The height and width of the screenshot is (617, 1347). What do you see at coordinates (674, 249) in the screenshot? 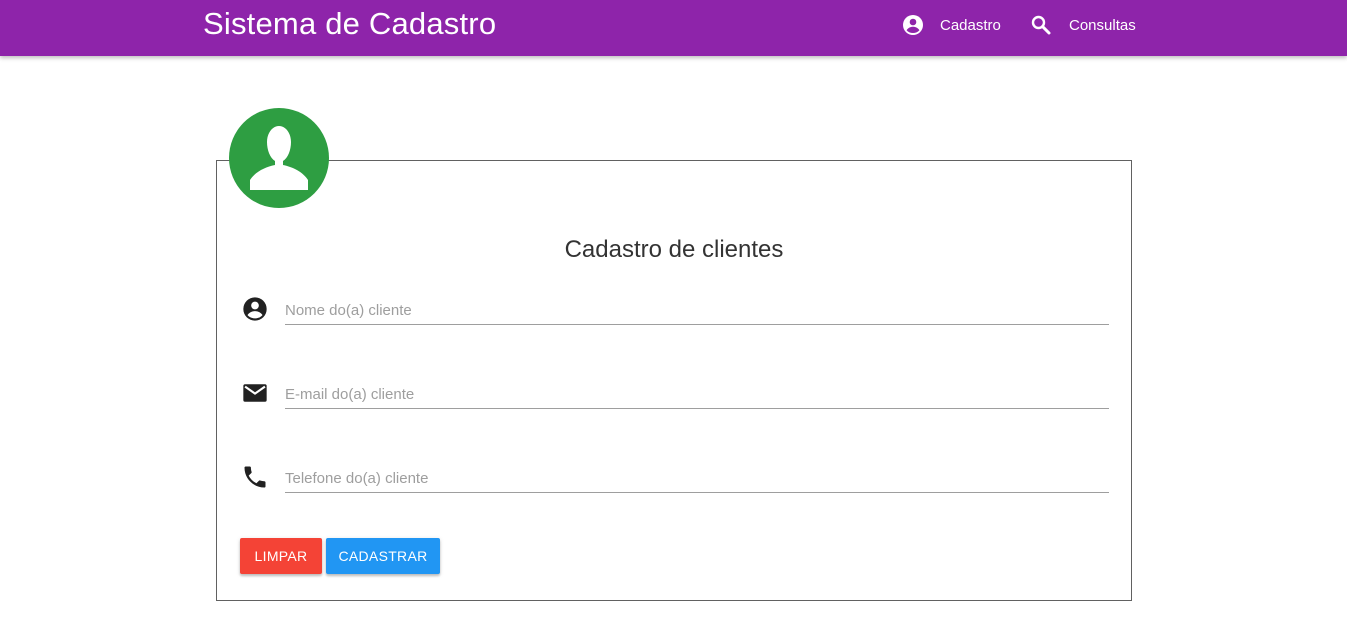
I see `form-title: Cadastro de clientes` at bounding box center [674, 249].